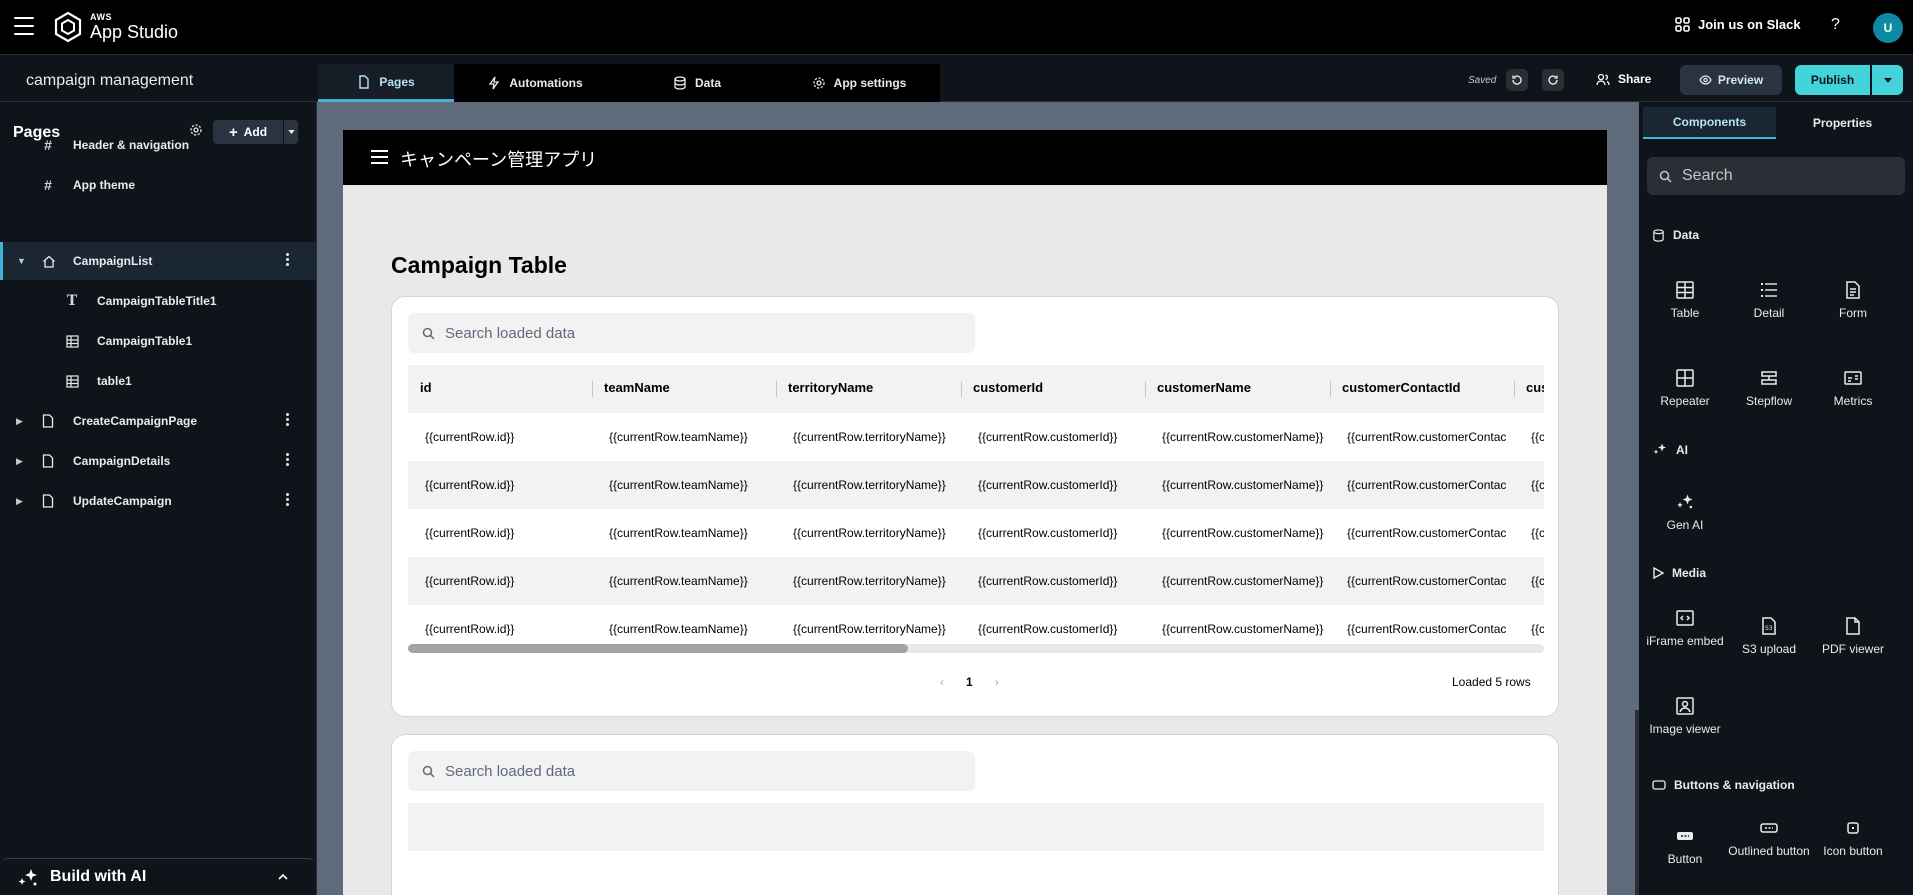  I want to click on tab-automations: Automations, so click(535, 83).